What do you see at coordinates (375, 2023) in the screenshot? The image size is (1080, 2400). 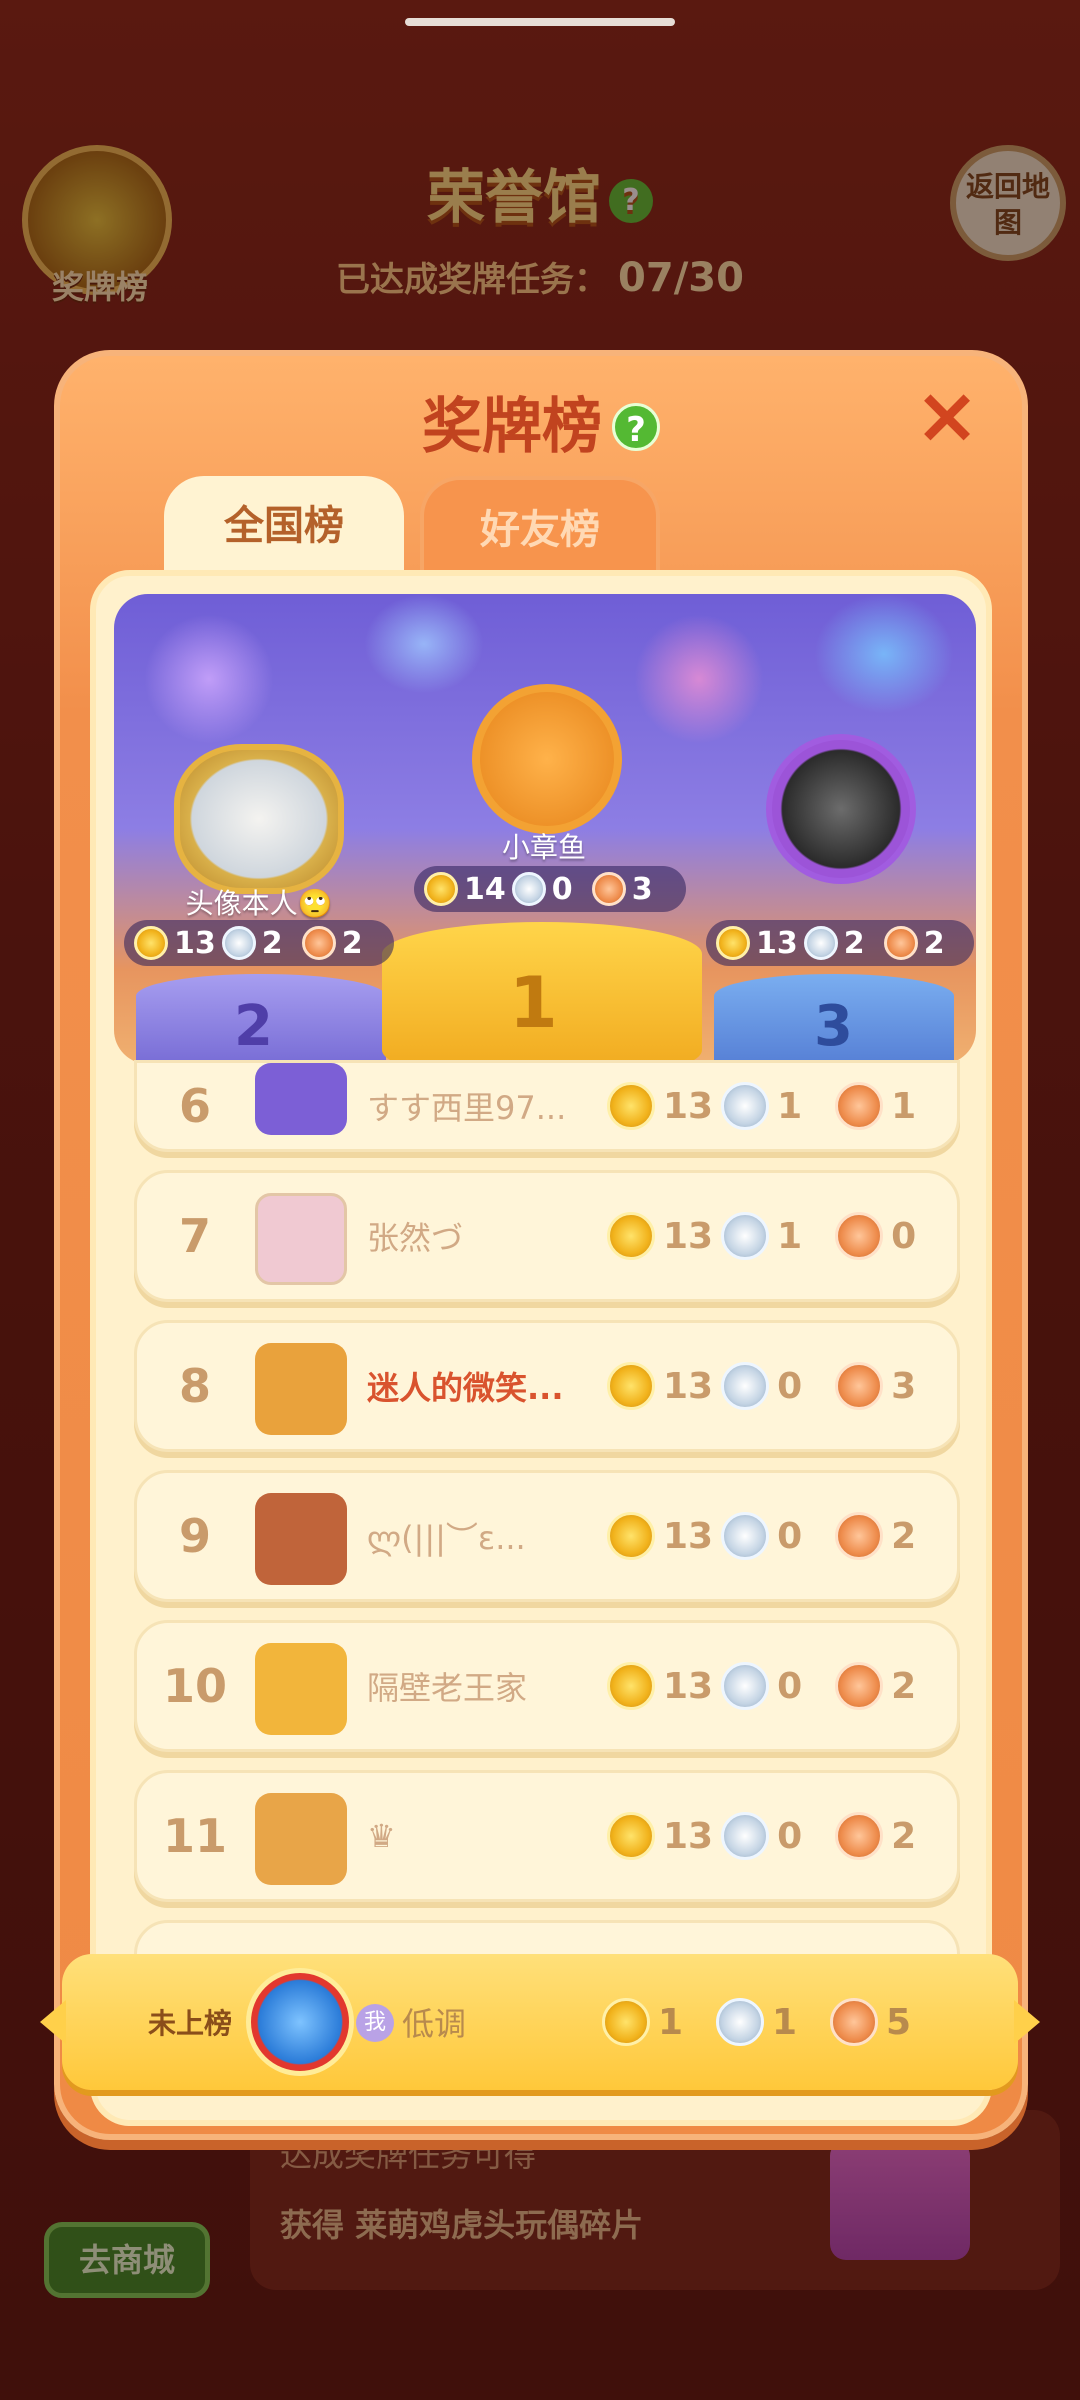 I see `me-badge: 我` at bounding box center [375, 2023].